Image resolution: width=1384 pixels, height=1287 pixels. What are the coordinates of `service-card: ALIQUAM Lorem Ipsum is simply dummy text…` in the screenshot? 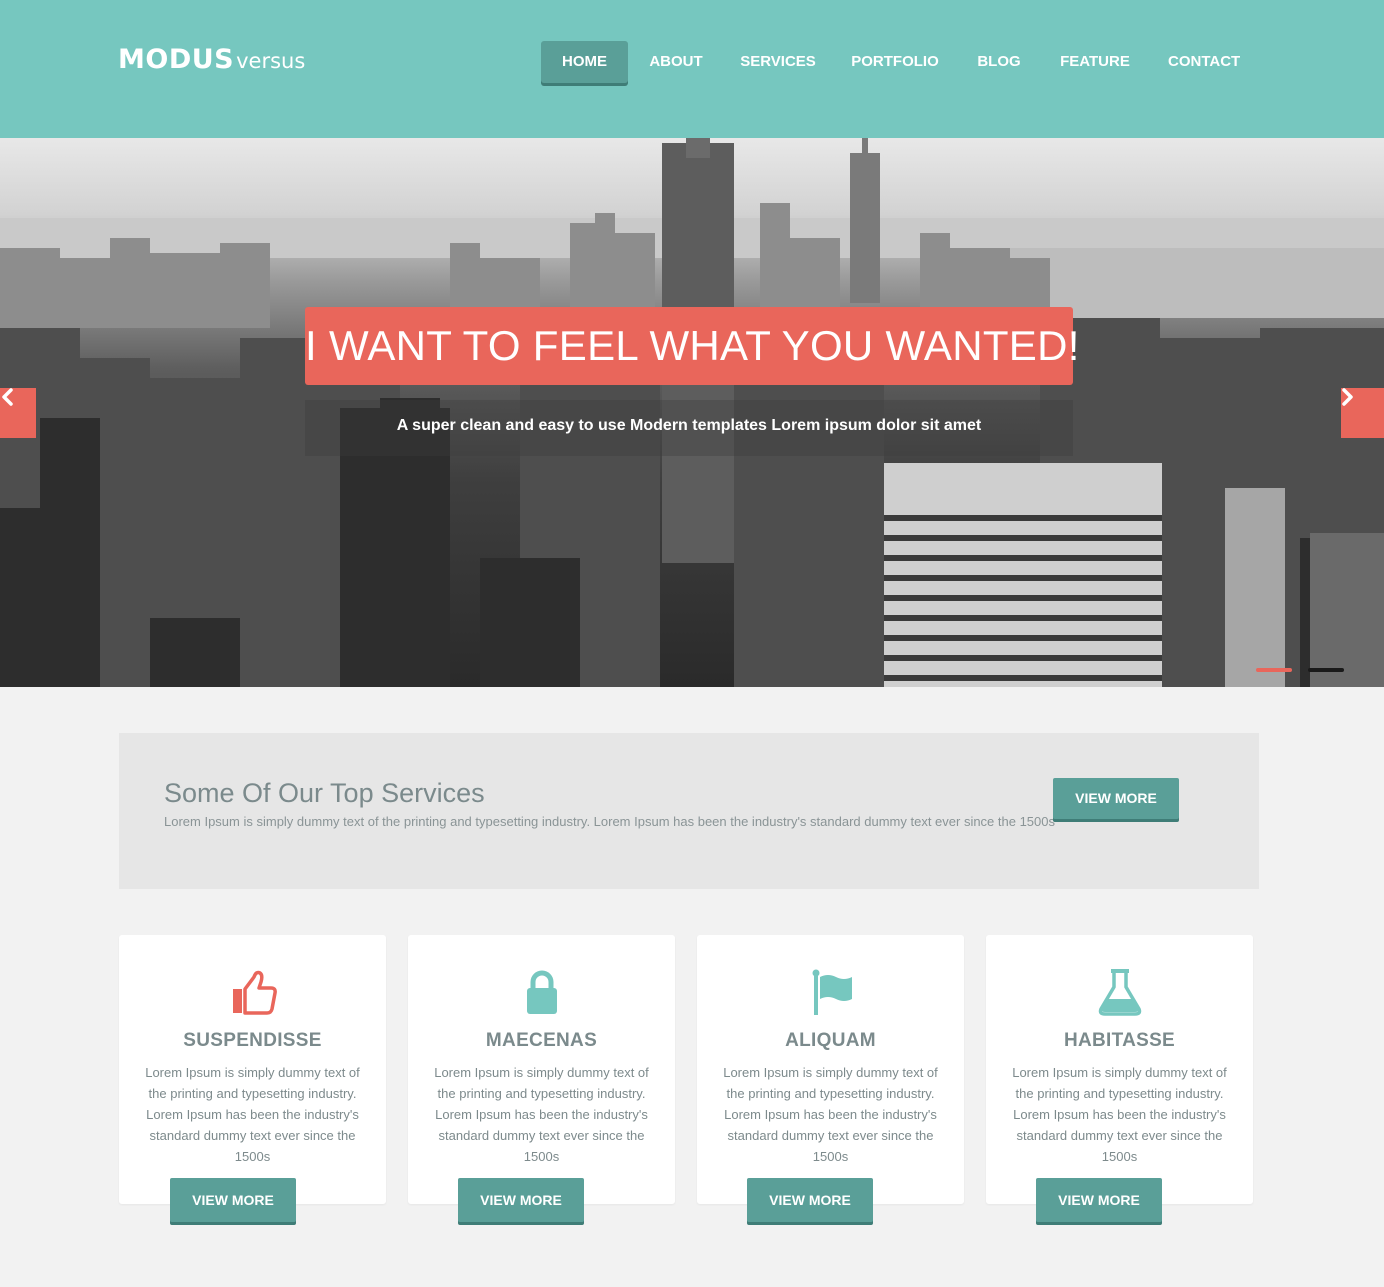 It's located at (830, 1078).